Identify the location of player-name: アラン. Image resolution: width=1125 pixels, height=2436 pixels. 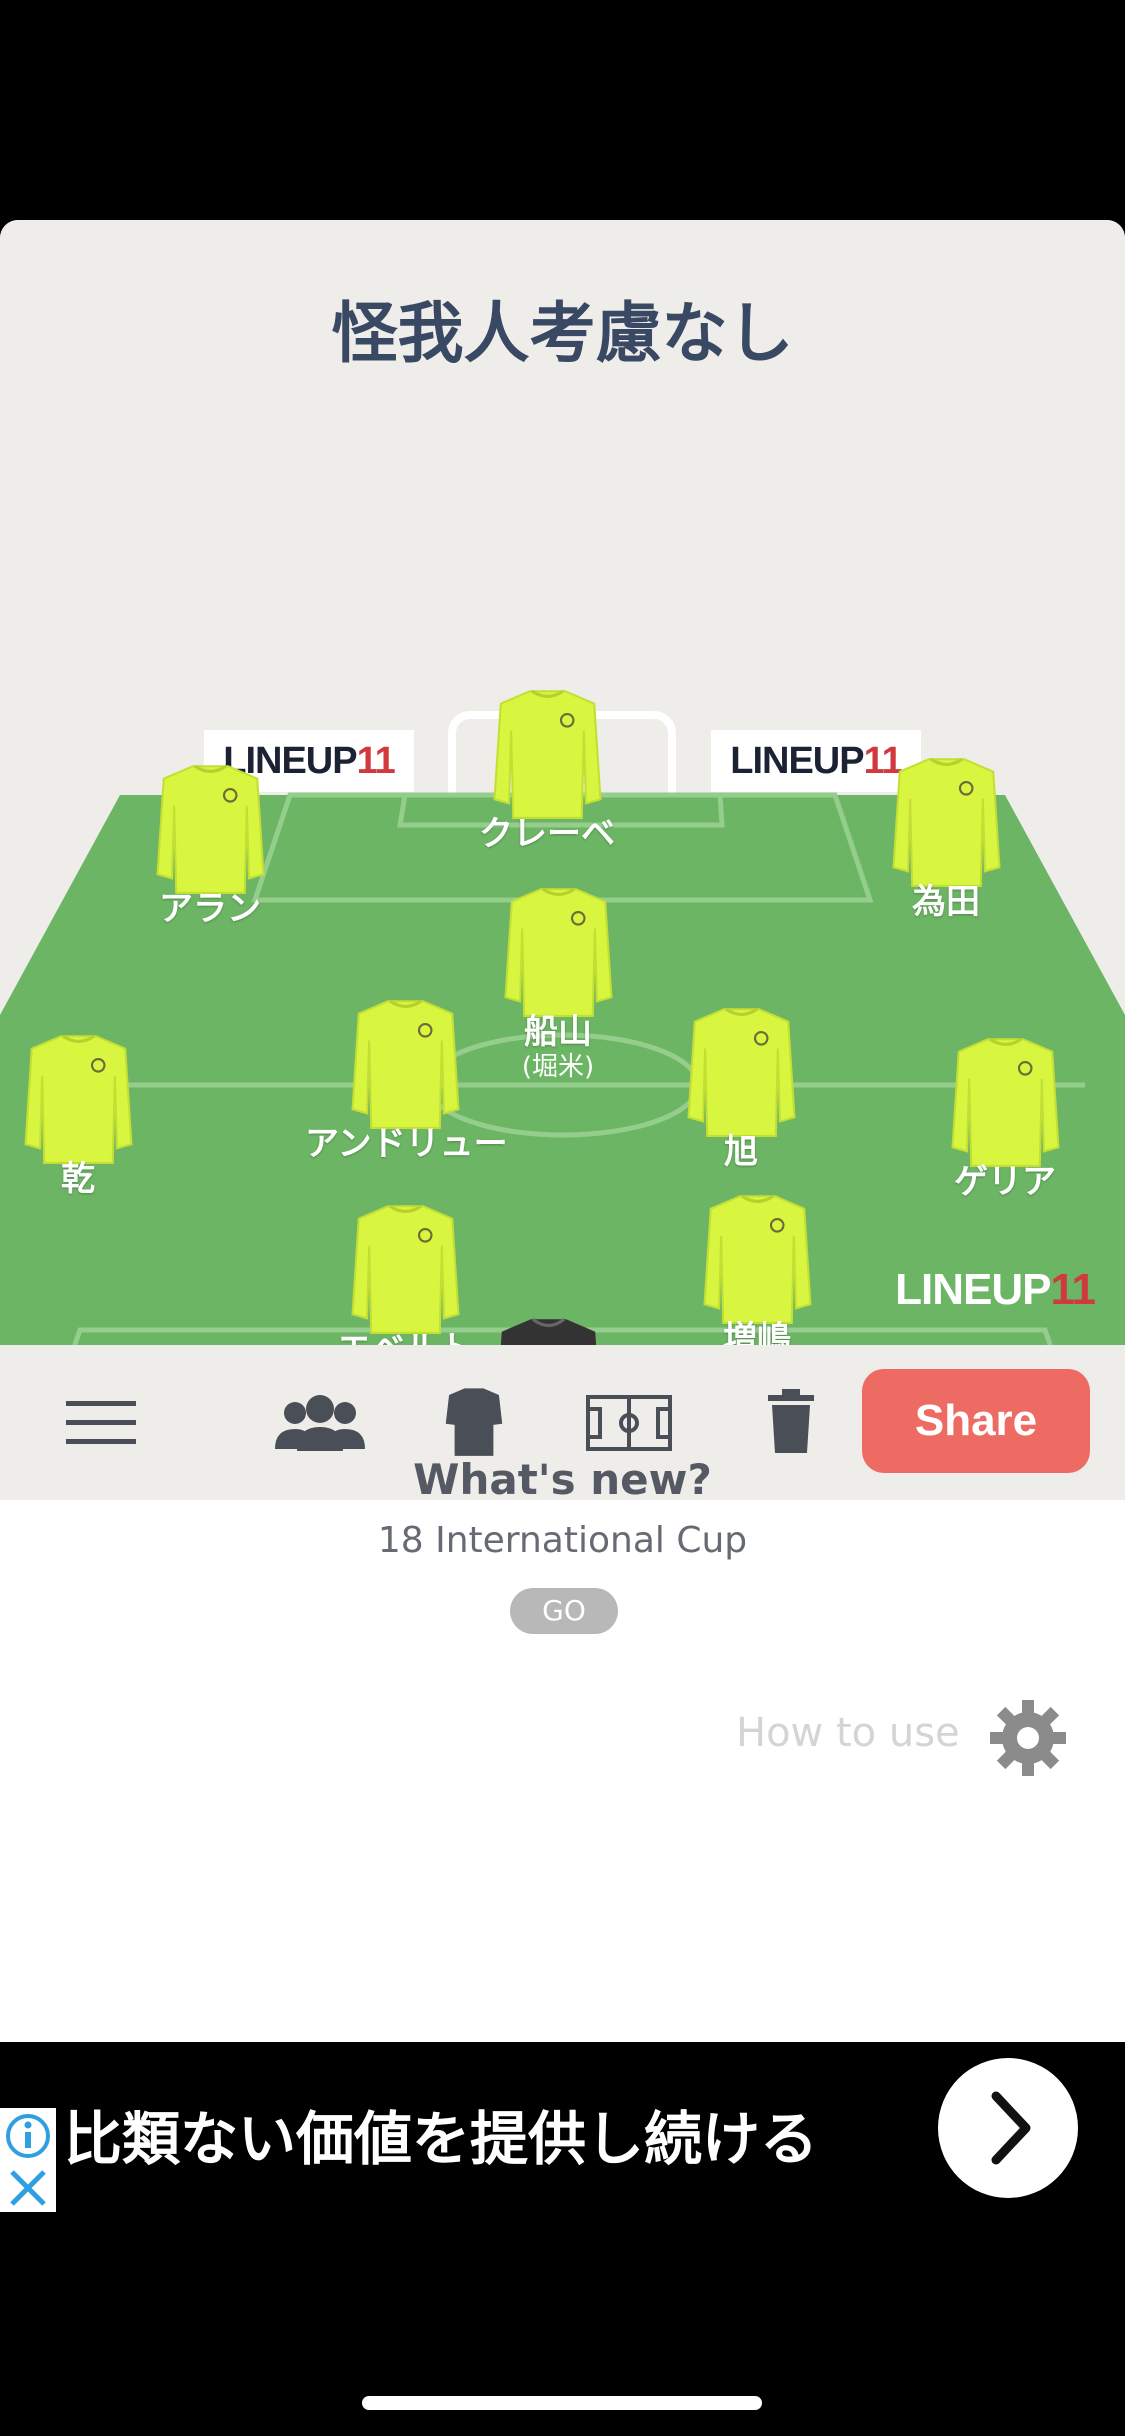
(210, 909).